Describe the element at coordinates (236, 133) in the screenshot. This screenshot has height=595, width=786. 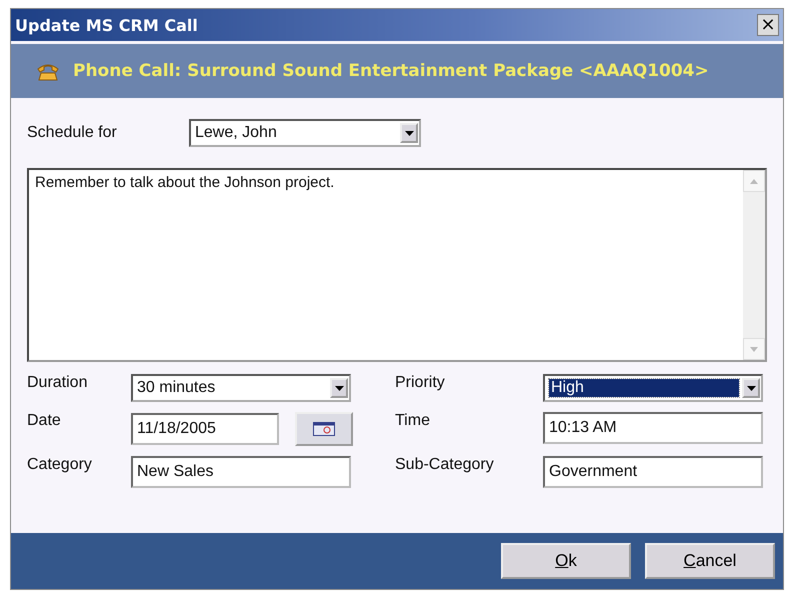
I see `dropdown-value: Lewe, John` at that location.